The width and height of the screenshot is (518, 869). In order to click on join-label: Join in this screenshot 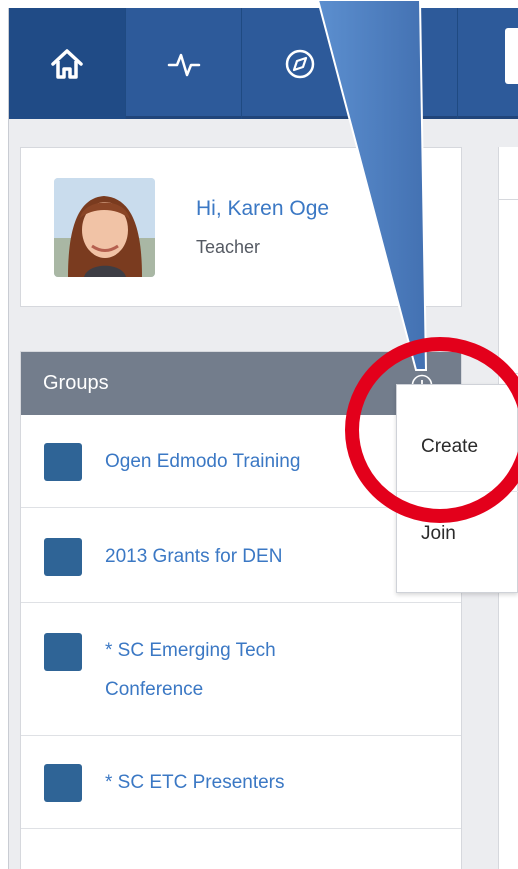, I will do `click(438, 534)`.